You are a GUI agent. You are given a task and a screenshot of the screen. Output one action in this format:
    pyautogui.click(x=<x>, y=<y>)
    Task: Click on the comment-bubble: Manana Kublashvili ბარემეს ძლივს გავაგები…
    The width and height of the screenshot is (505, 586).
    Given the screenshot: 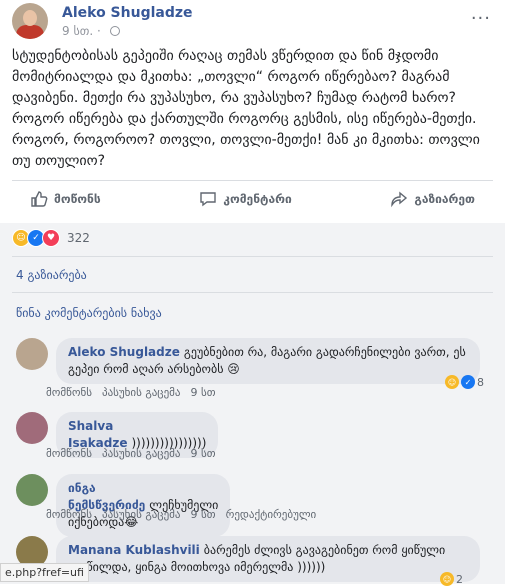 What is the action you would take?
    pyautogui.click(x=268, y=559)
    